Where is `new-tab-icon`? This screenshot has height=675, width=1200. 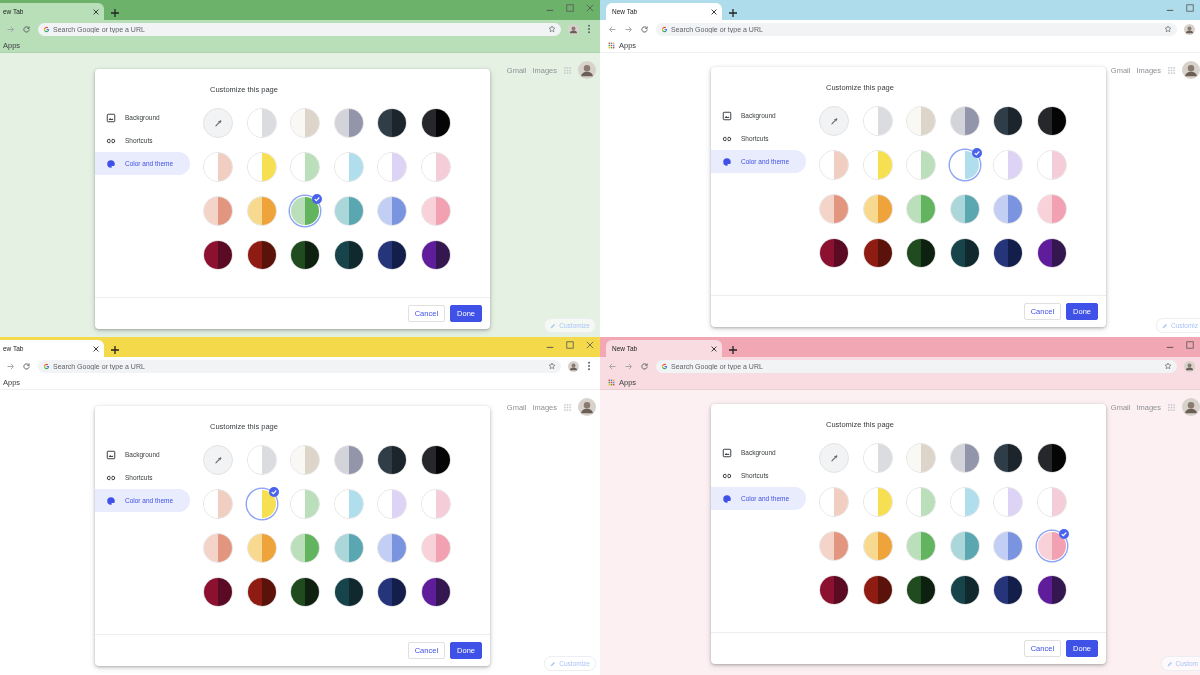
new-tab-icon is located at coordinates (733, 13).